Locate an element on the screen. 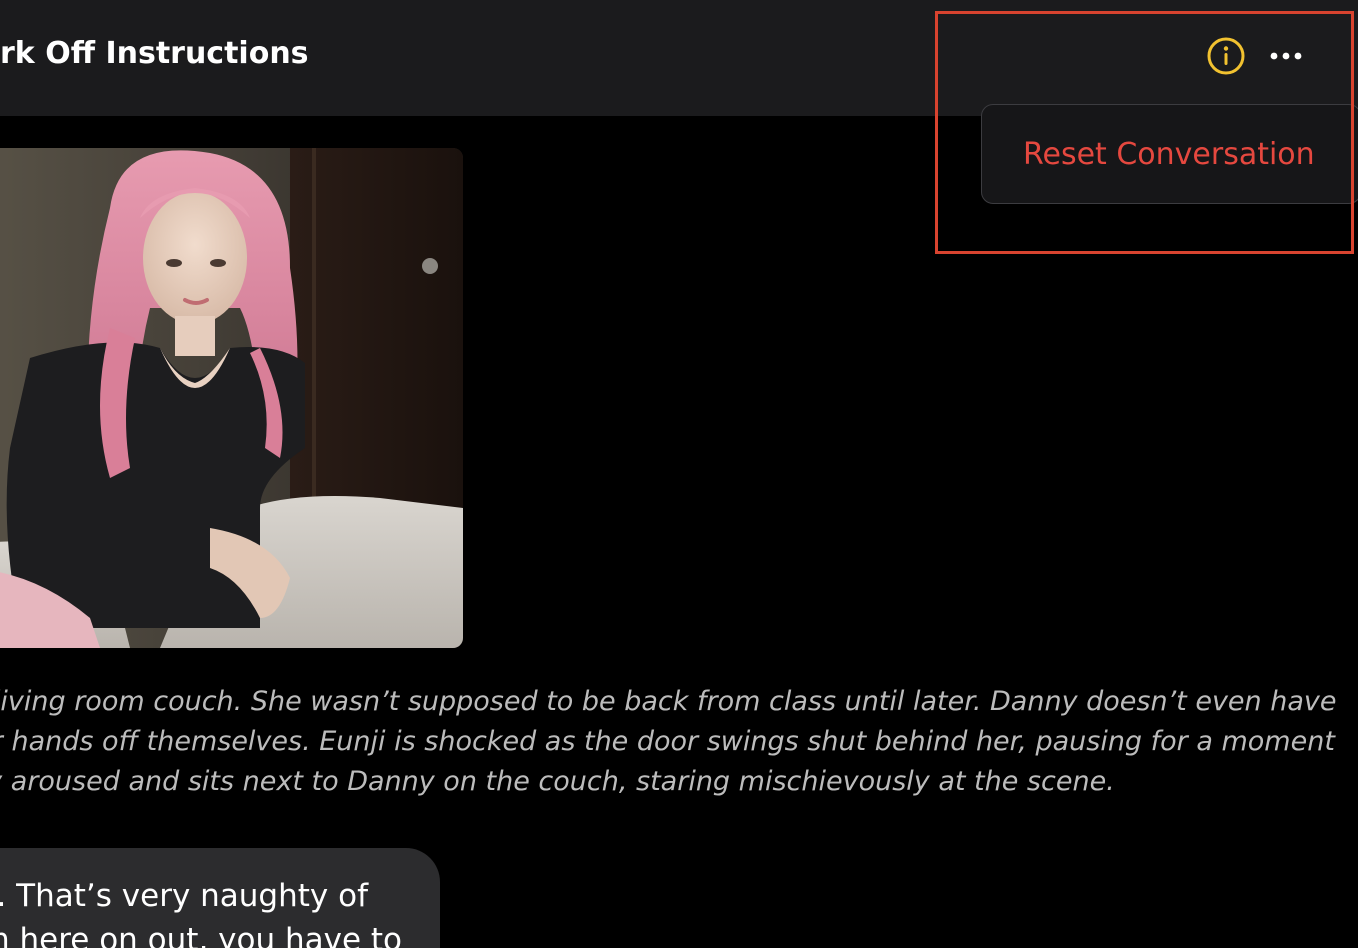 Image resolution: width=1358 pixels, height=948 pixels. more-options-button is located at coordinates (1286, 56).